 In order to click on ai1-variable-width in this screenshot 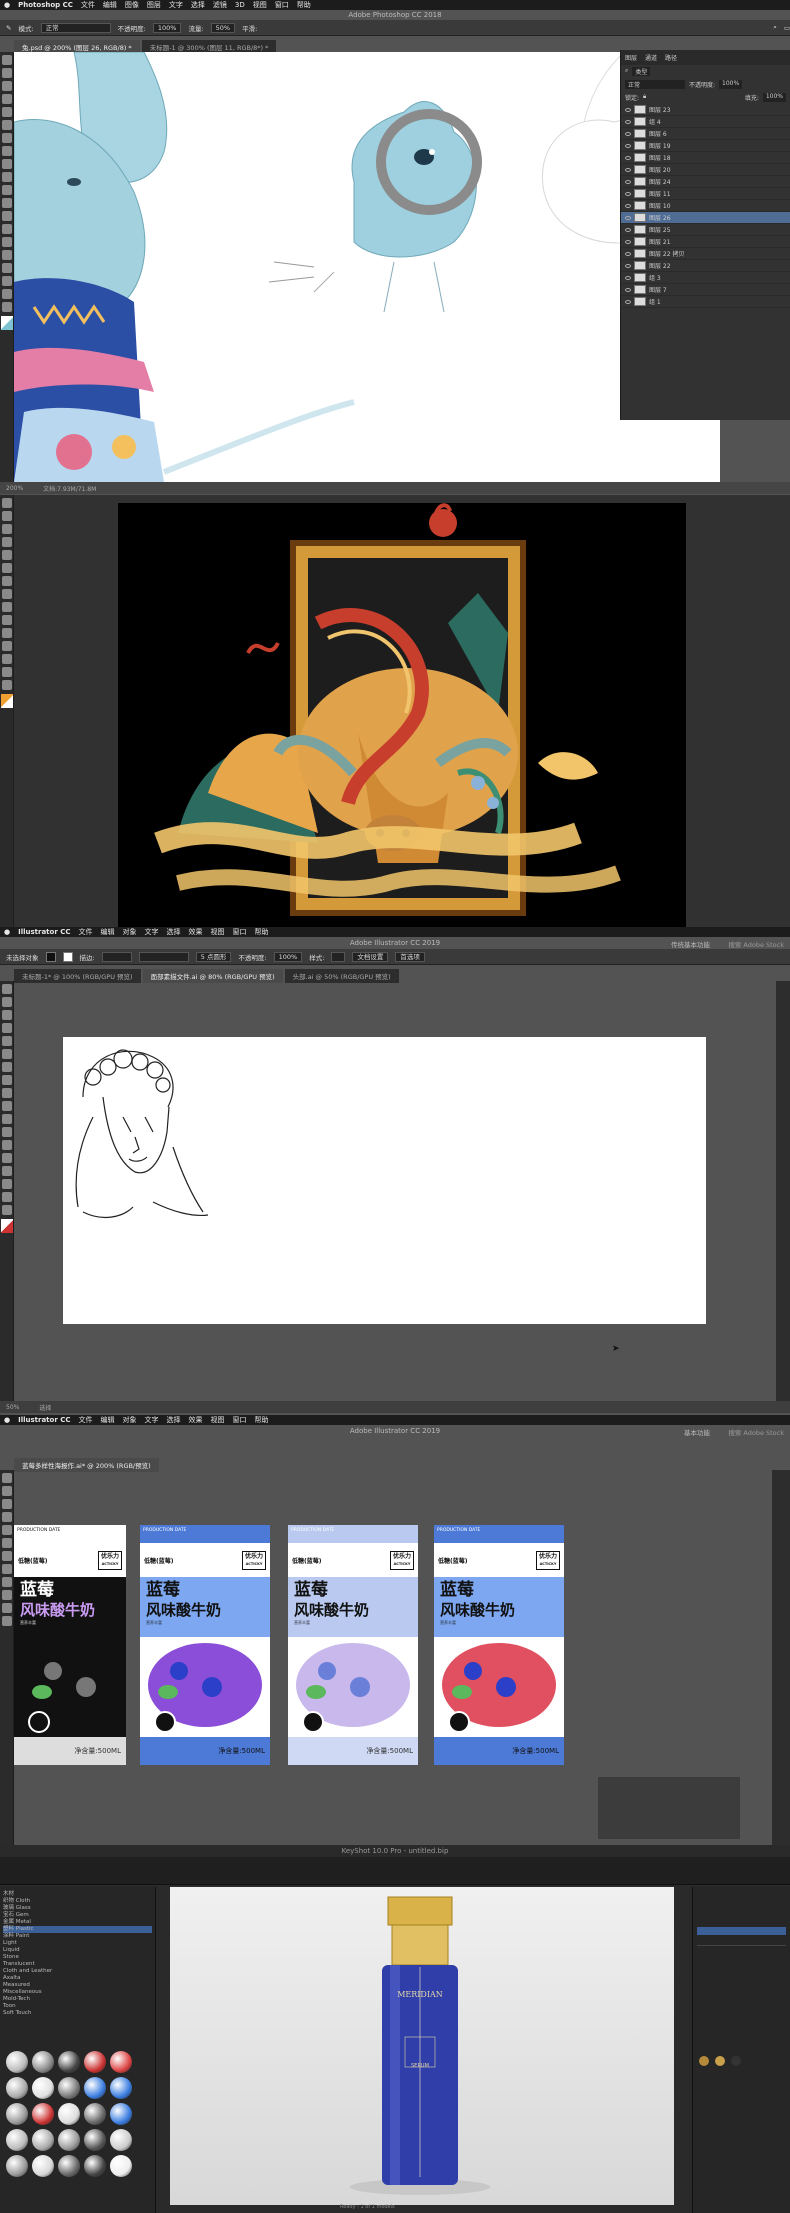, I will do `click(163, 956)`.